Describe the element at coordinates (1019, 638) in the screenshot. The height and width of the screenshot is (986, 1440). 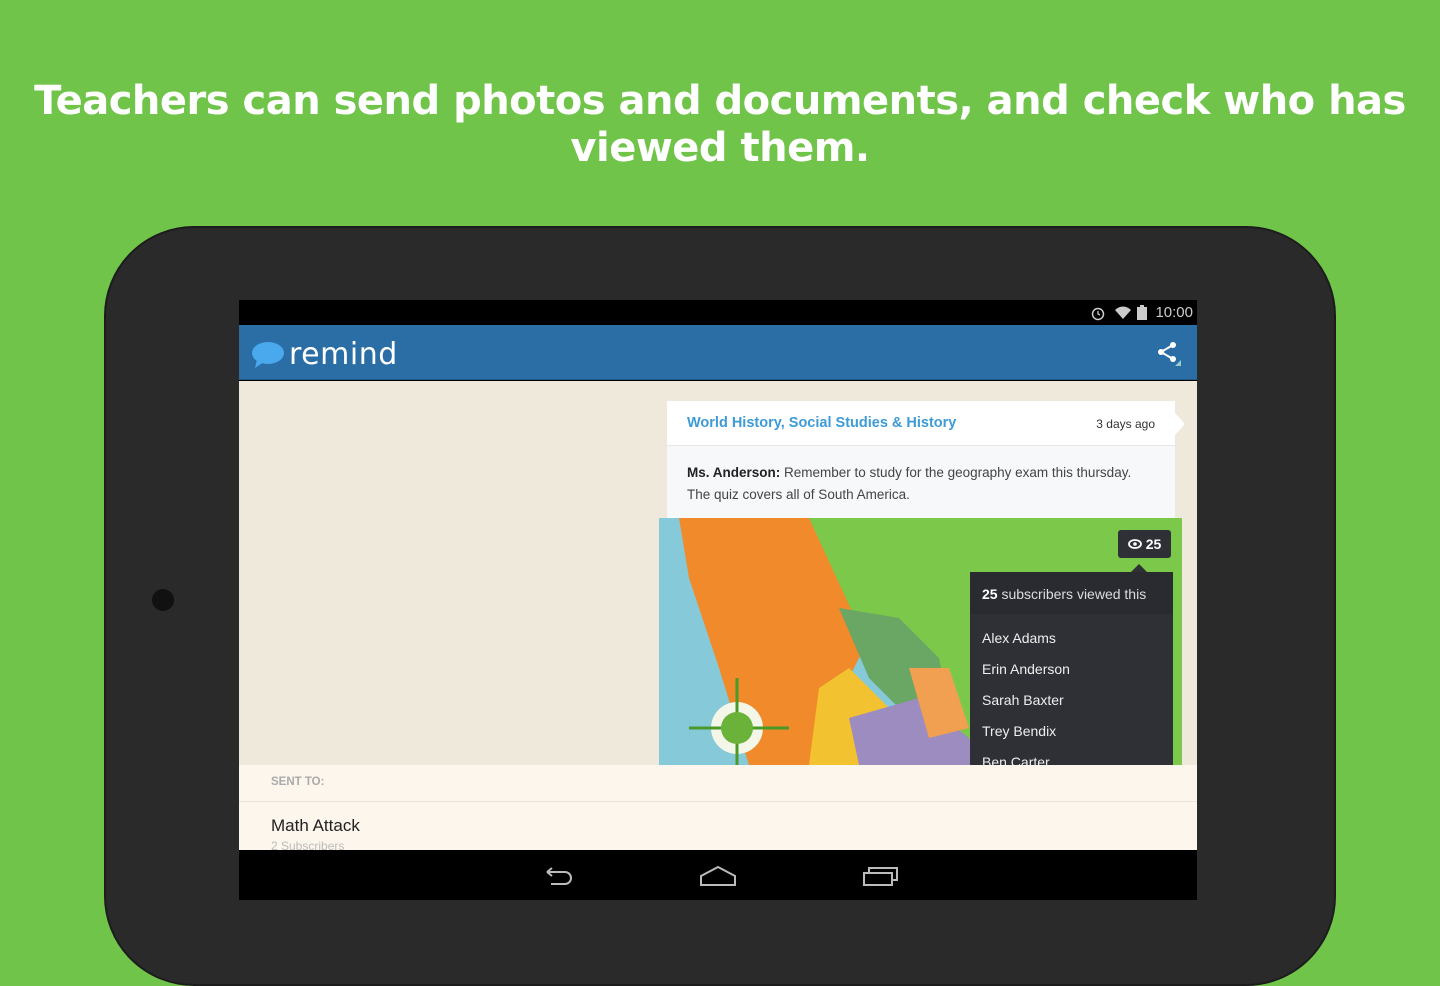
I see `viewer-item: Alex Adams` at that location.